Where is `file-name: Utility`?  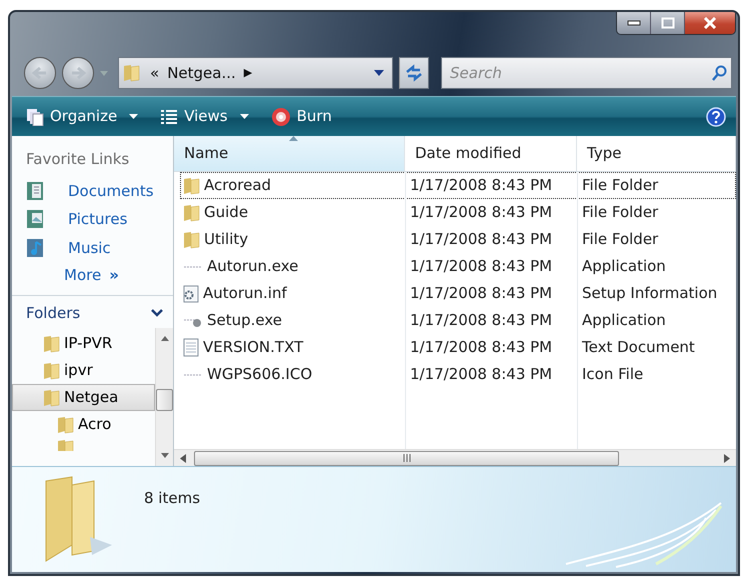 file-name: Utility is located at coordinates (226, 239).